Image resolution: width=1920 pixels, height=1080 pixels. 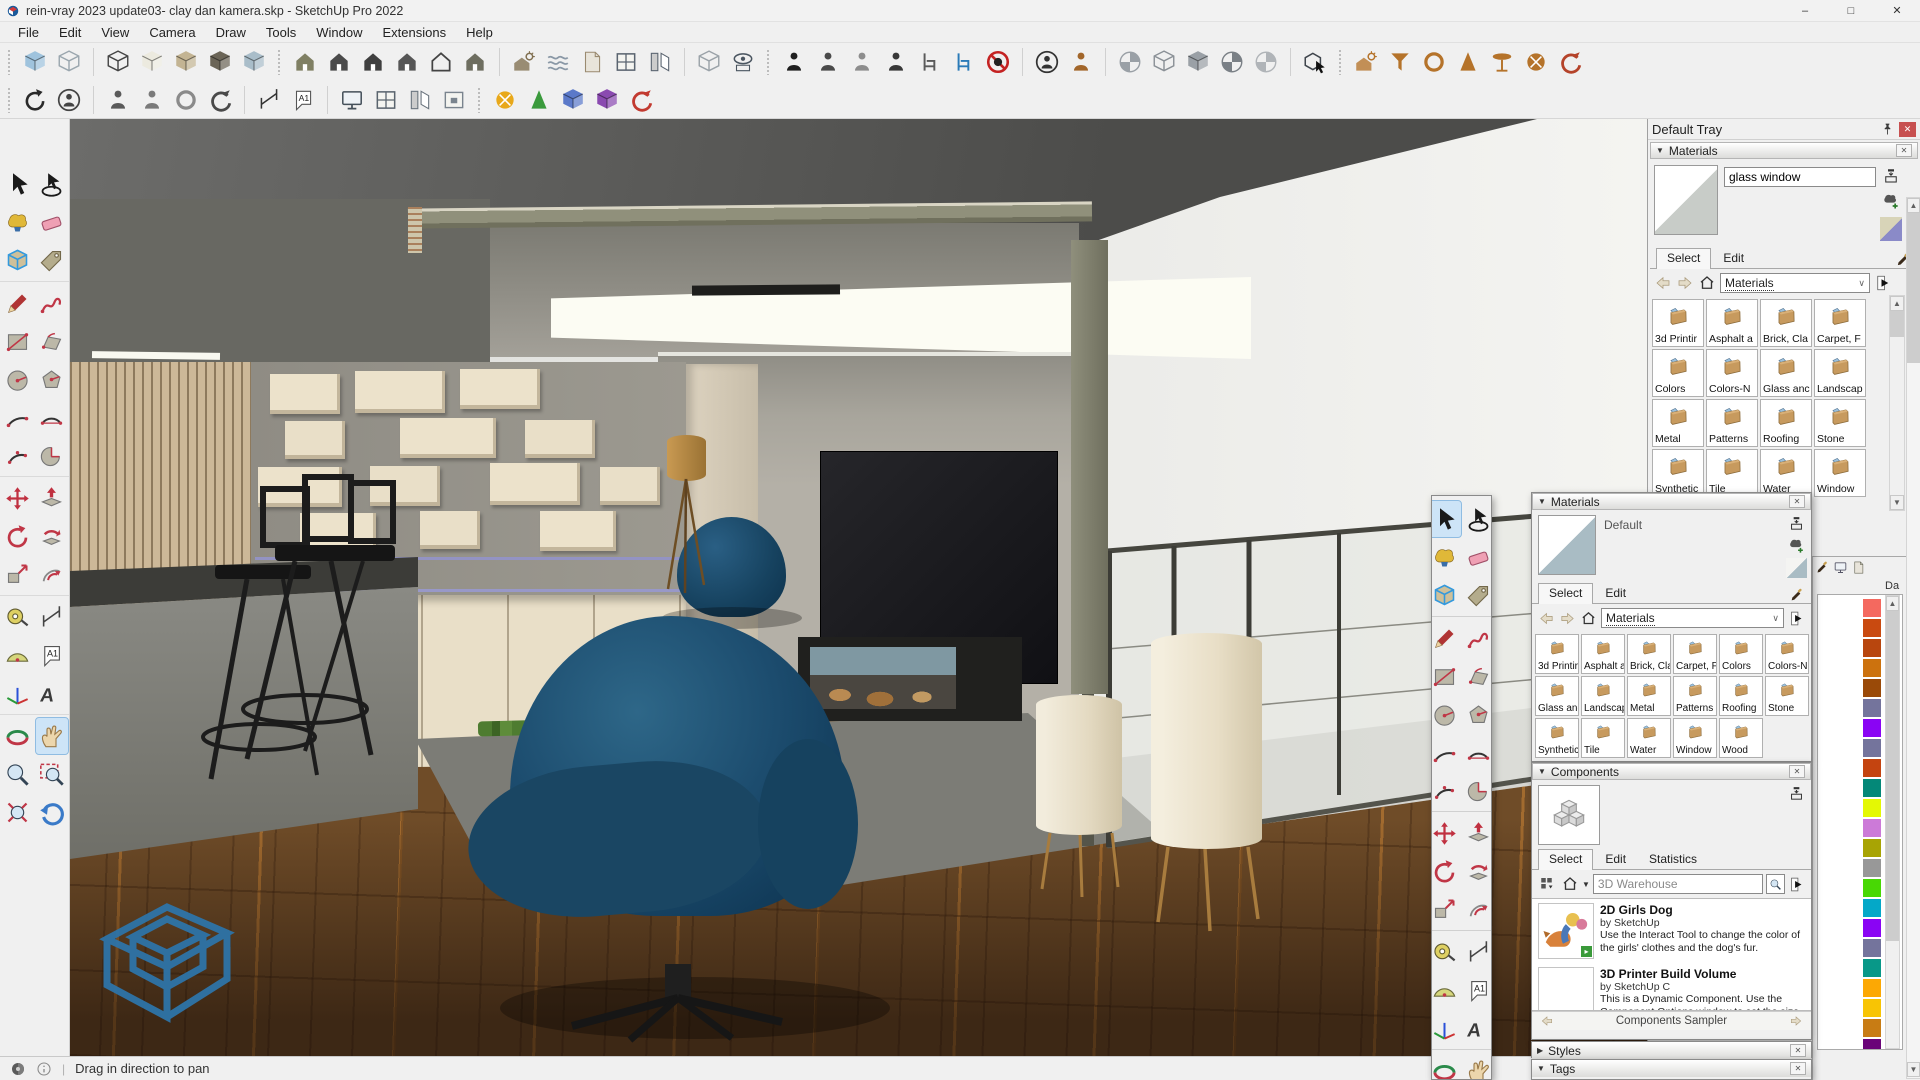 What do you see at coordinates (539, 100) in the screenshot?
I see `plugin-tree-icon` at bounding box center [539, 100].